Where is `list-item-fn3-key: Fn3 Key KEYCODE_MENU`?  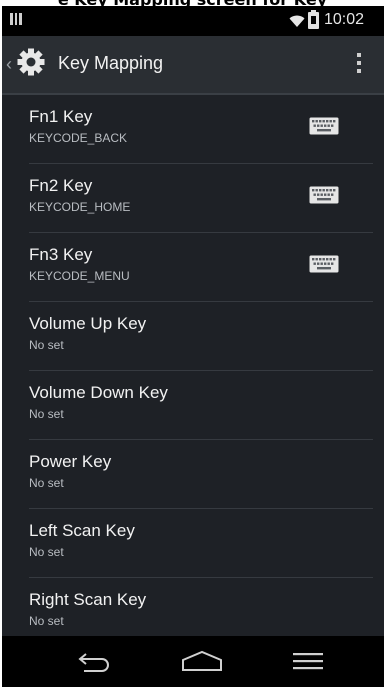
list-item-fn3-key: Fn3 Key KEYCODE_MENU is located at coordinates (201, 267).